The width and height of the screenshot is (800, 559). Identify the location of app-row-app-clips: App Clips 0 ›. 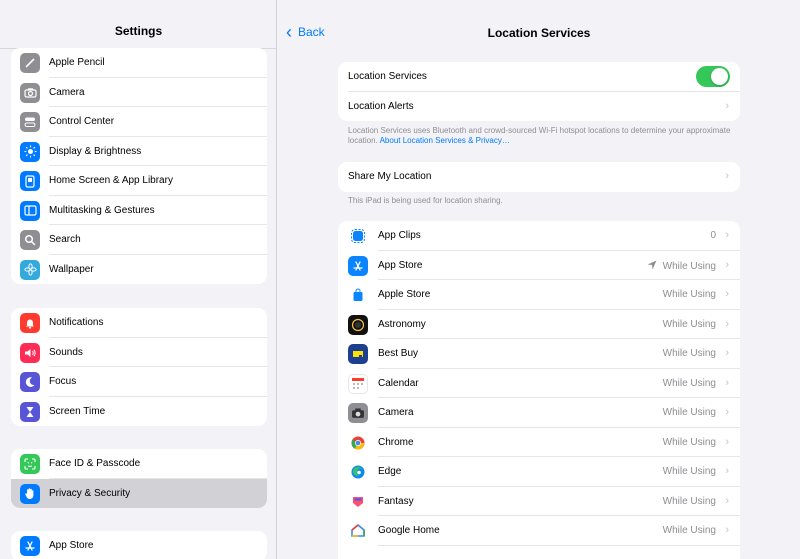
(539, 236).